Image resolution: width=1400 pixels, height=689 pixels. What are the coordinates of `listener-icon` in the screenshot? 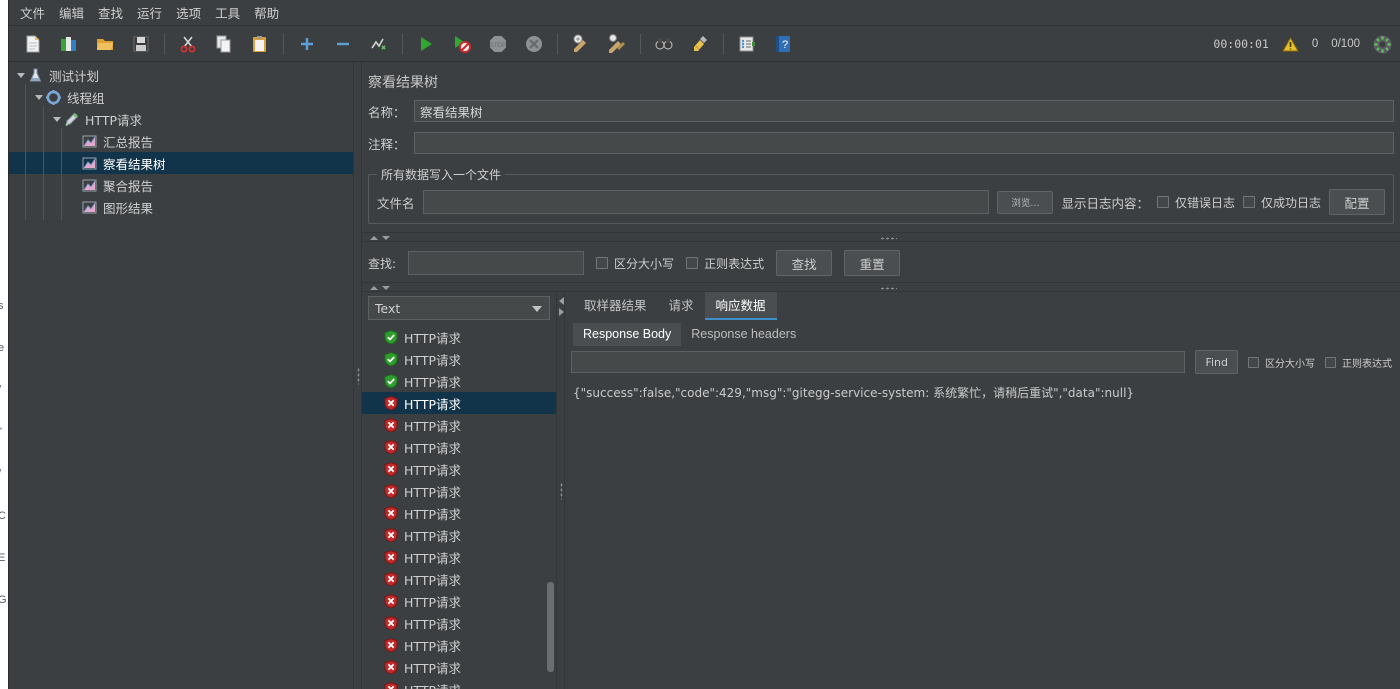 It's located at (89, 141).